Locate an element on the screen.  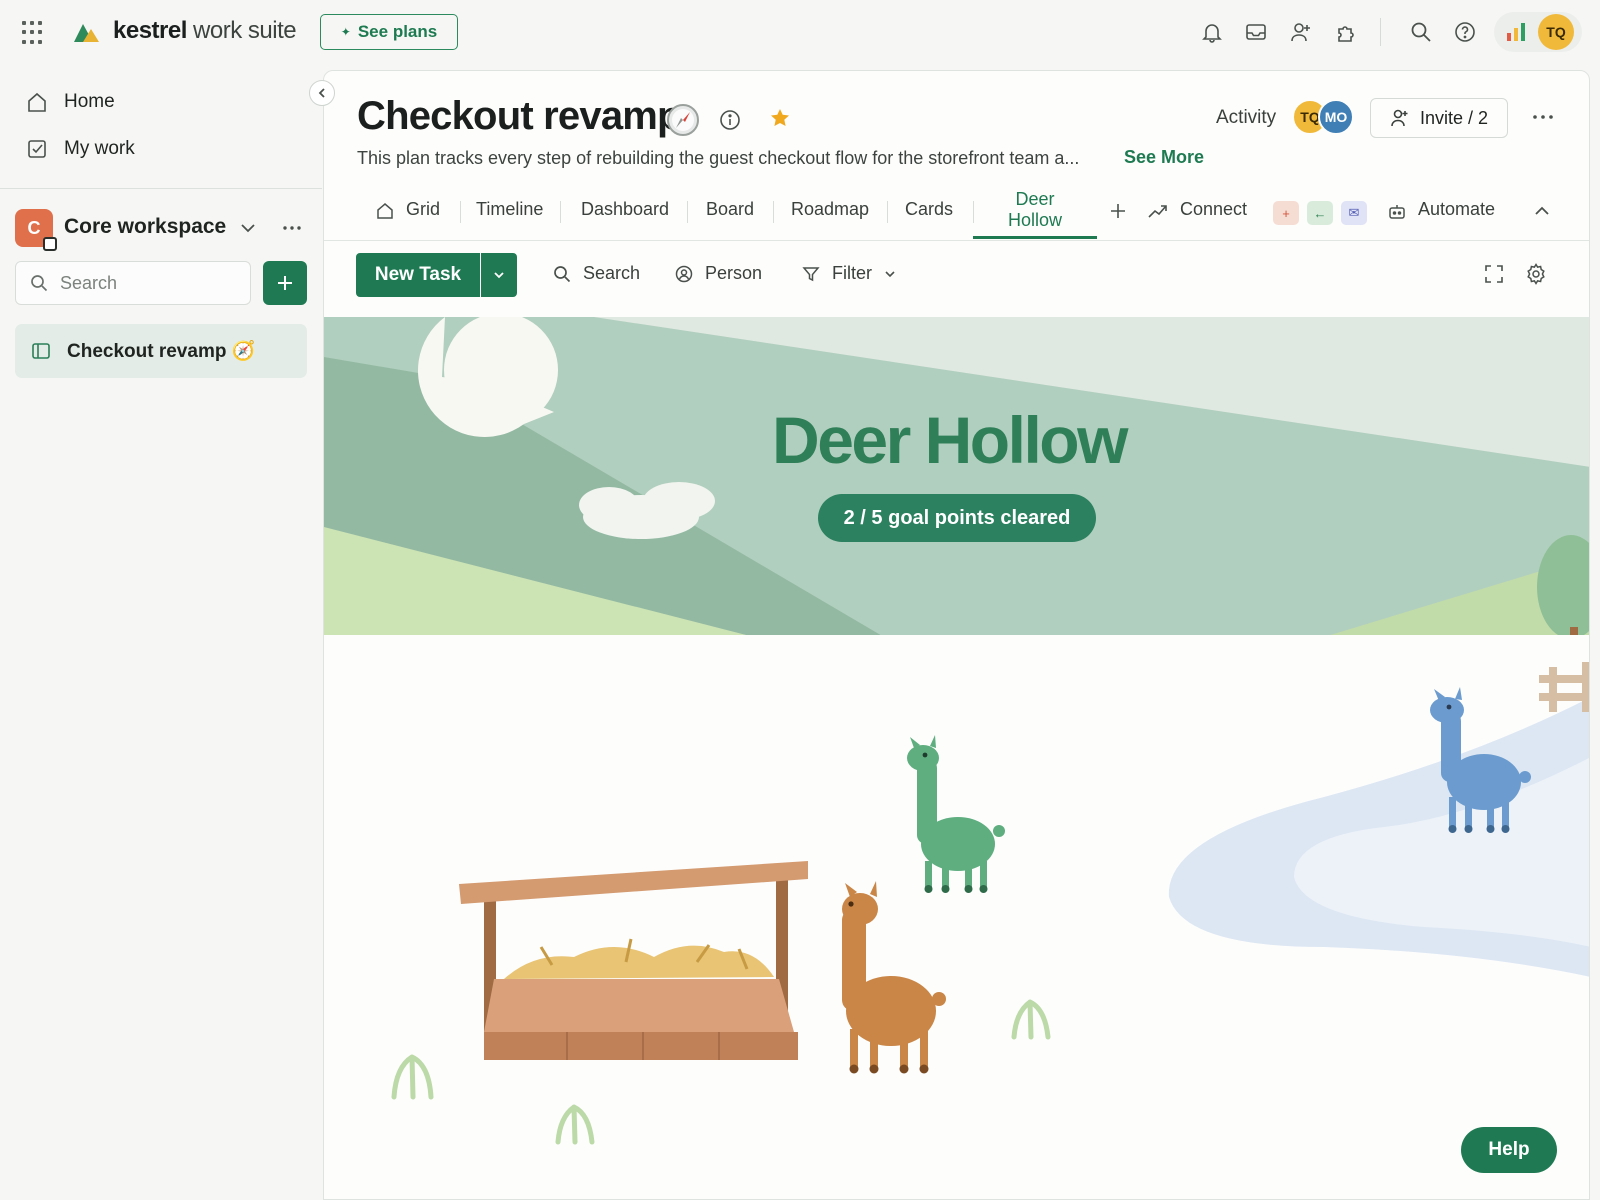
goal-progress-badge: 2 / 5 goal points cleared is located at coordinates (957, 518).